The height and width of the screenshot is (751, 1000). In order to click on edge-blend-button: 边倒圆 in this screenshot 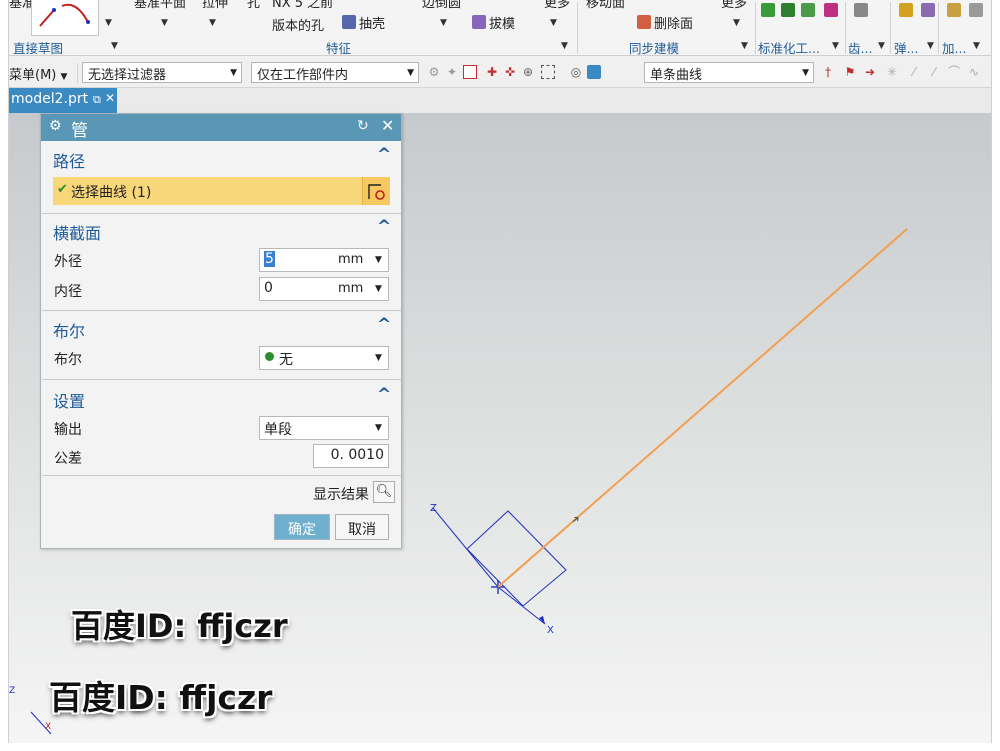, I will do `click(441, 5)`.